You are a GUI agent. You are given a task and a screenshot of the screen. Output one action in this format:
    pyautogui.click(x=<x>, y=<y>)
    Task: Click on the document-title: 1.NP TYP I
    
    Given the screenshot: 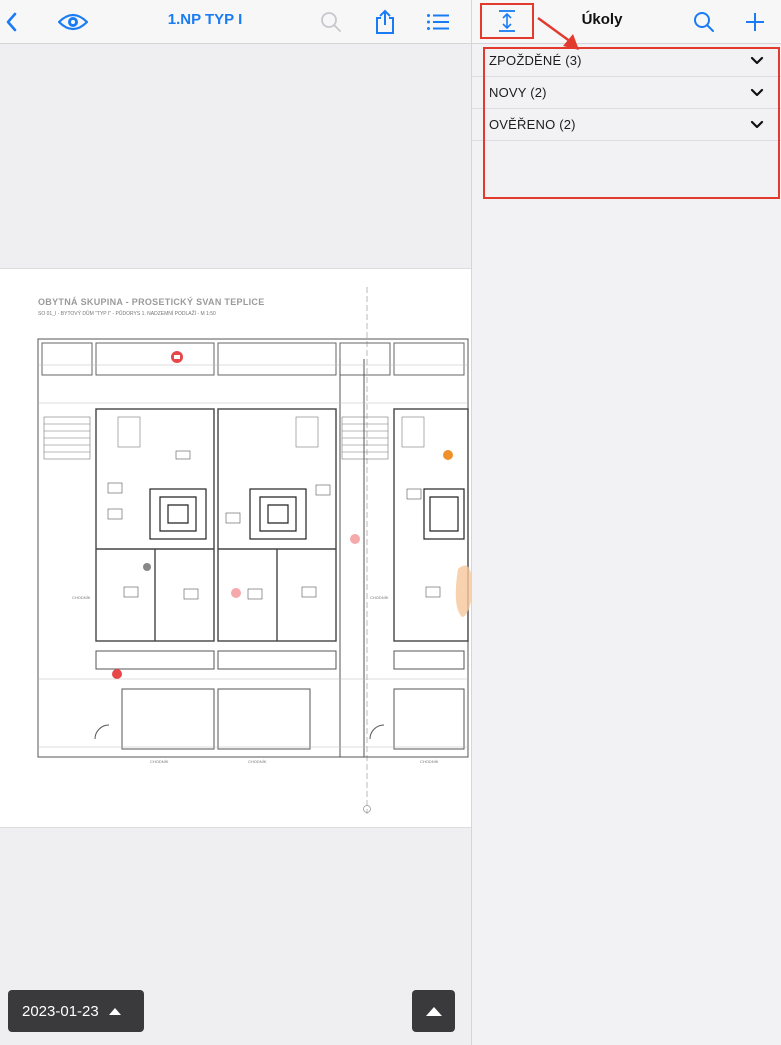 What is the action you would take?
    pyautogui.click(x=205, y=22)
    